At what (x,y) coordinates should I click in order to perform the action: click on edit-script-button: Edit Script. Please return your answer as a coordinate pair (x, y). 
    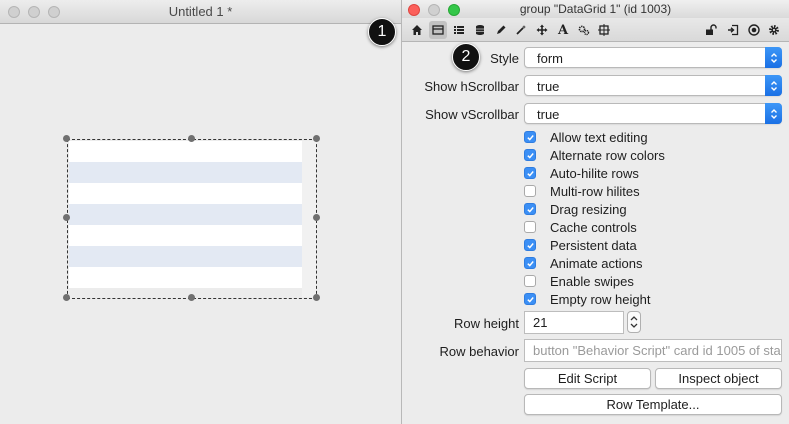
    Looking at the image, I should click on (587, 378).